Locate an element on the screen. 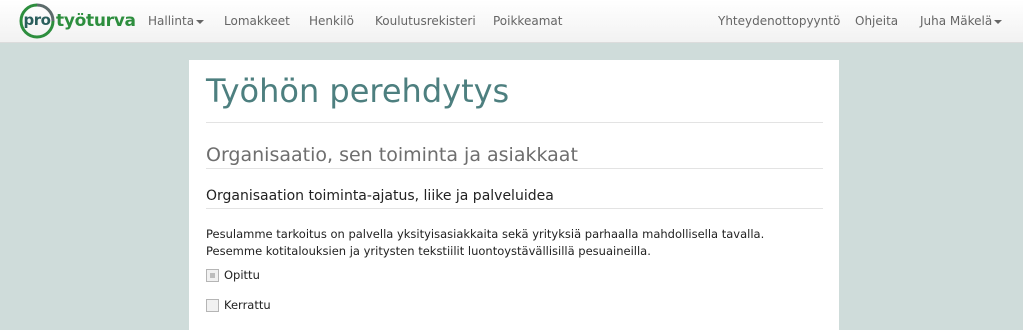 The image size is (1023, 330). brand-logo: pro työturva is located at coordinates (77, 21).